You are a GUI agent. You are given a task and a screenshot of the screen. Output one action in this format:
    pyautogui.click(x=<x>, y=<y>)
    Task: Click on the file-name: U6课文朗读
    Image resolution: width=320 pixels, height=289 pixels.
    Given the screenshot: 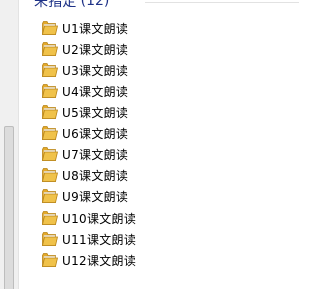 What is the action you would take?
    pyautogui.click(x=95, y=133)
    